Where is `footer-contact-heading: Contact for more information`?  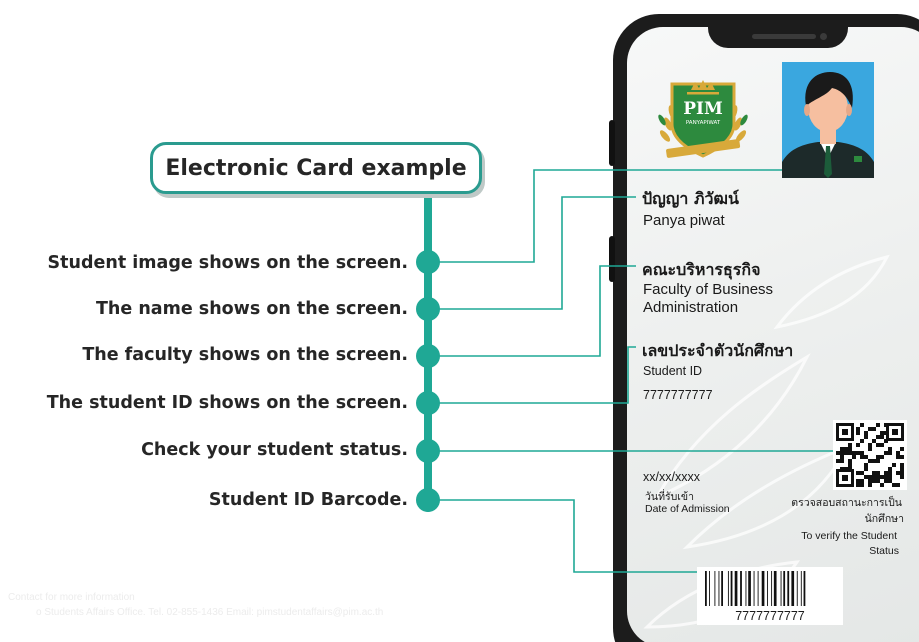
footer-contact-heading: Contact for more information is located at coordinates (71, 597).